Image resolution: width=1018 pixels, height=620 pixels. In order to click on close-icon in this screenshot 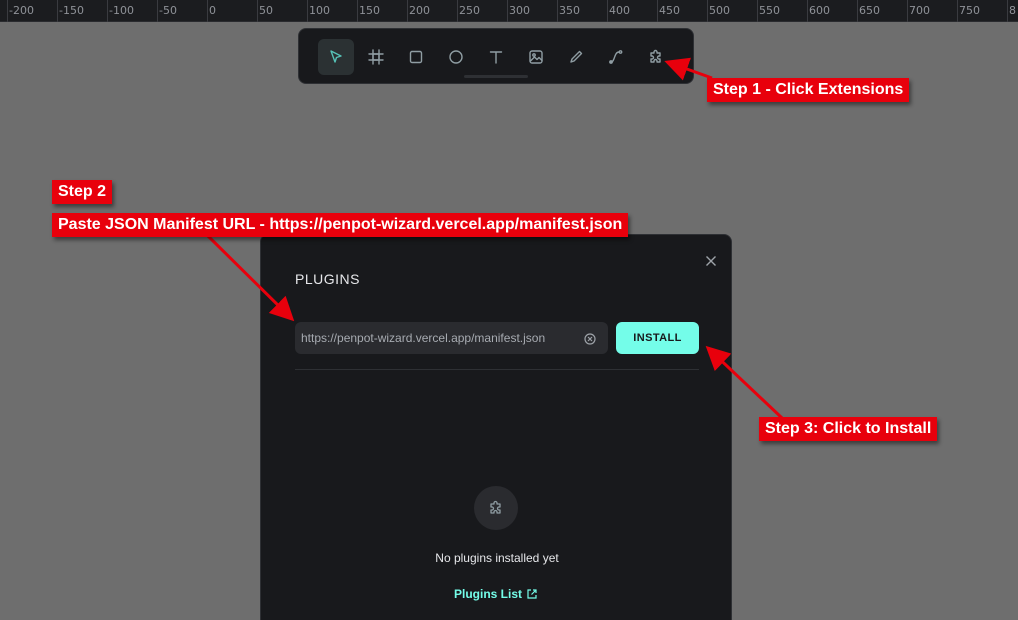, I will do `click(711, 261)`.